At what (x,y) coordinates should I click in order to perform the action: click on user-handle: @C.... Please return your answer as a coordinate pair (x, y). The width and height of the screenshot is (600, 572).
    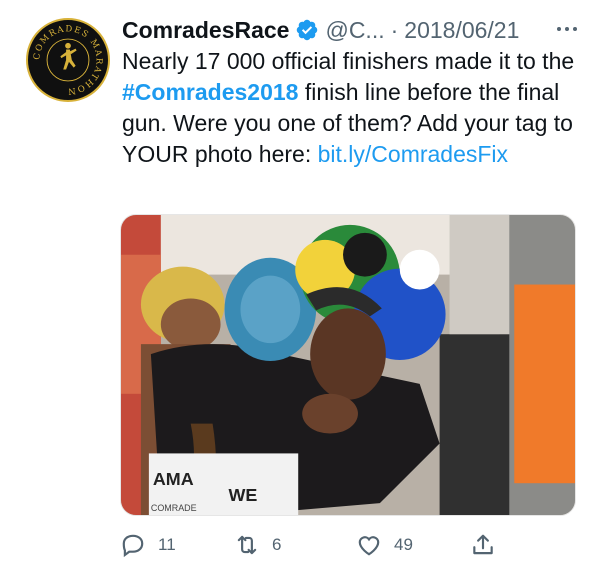
    Looking at the image, I should click on (354, 30).